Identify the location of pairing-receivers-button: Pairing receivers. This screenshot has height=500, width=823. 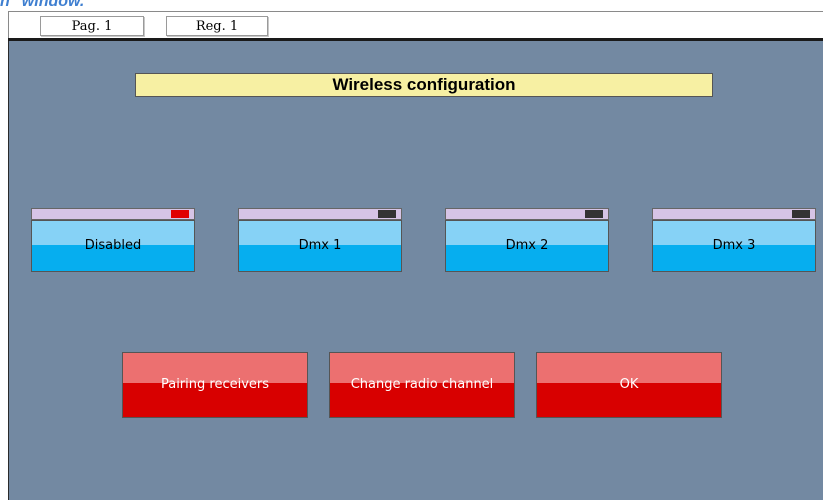
(215, 385).